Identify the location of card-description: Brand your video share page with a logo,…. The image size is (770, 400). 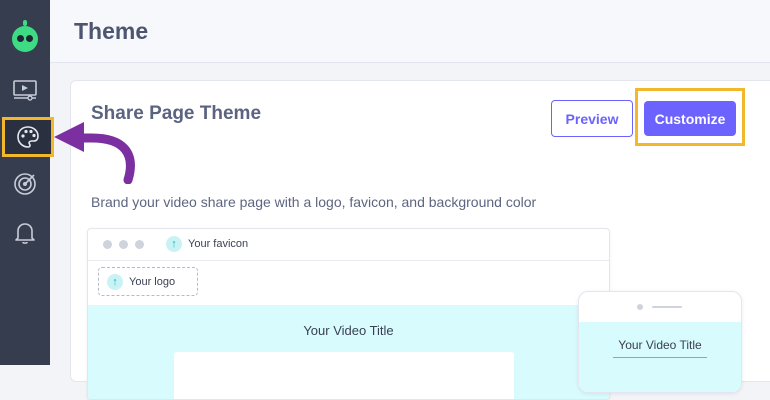
(314, 202).